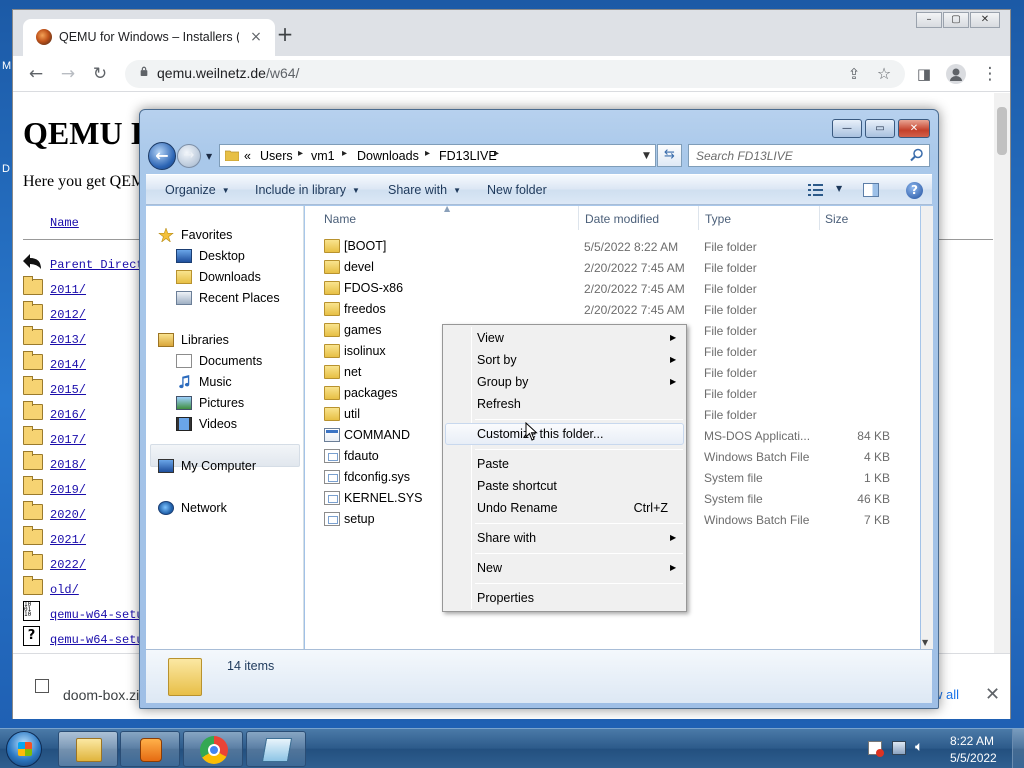 The image size is (1024, 768). Describe the element at coordinates (213, 749) in the screenshot. I see `taskbar-chrome-button` at that location.